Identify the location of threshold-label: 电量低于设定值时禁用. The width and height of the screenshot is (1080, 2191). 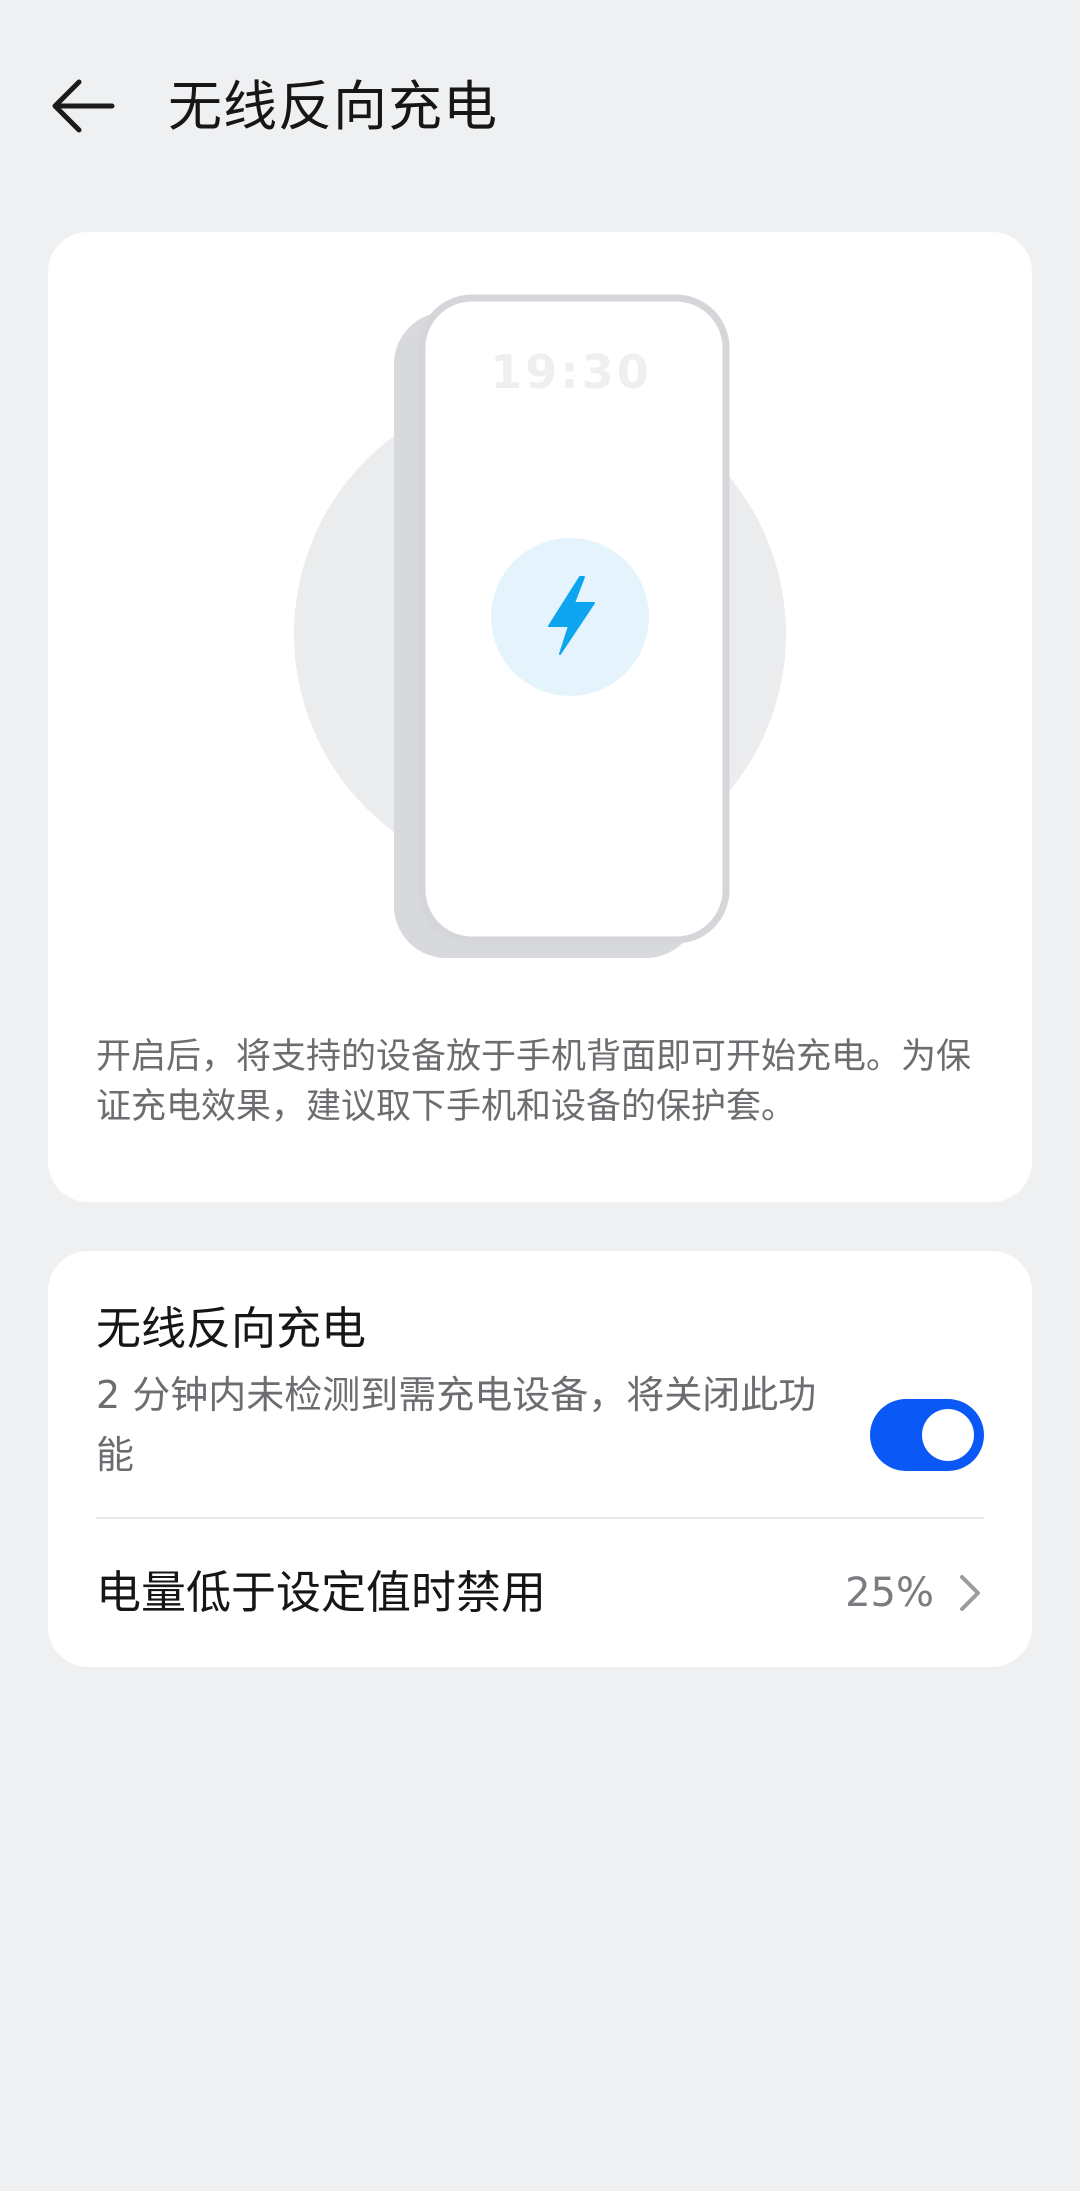
(321, 1592).